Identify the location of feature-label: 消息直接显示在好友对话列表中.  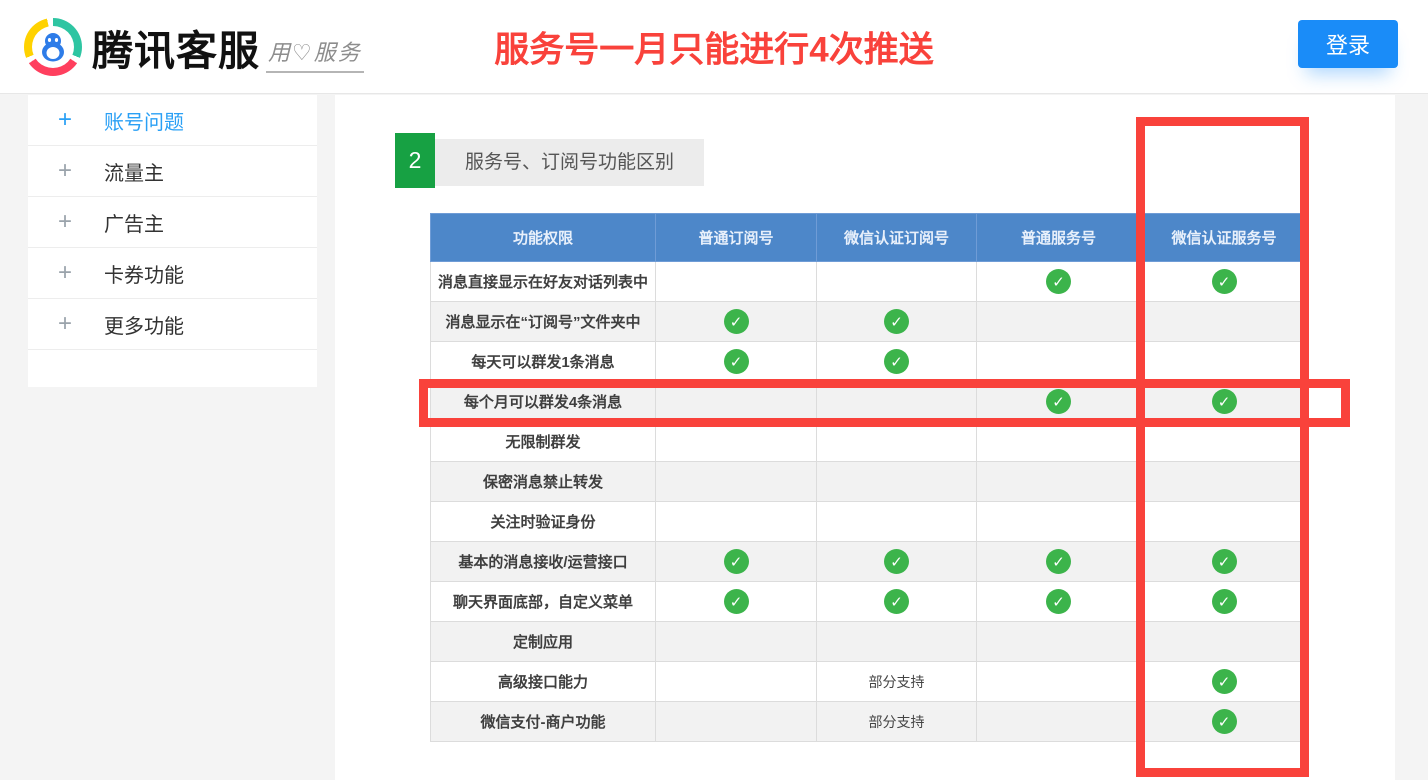
(543, 281).